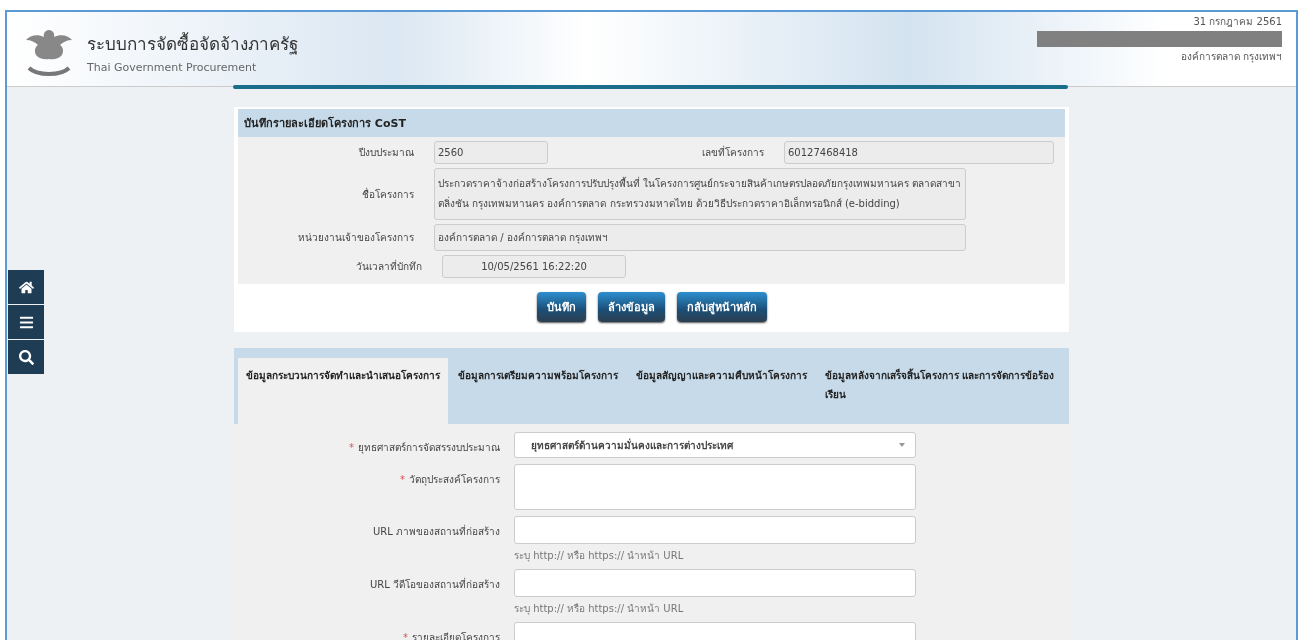 The height and width of the screenshot is (640, 1303). I want to click on menu-icon, so click(26, 322).